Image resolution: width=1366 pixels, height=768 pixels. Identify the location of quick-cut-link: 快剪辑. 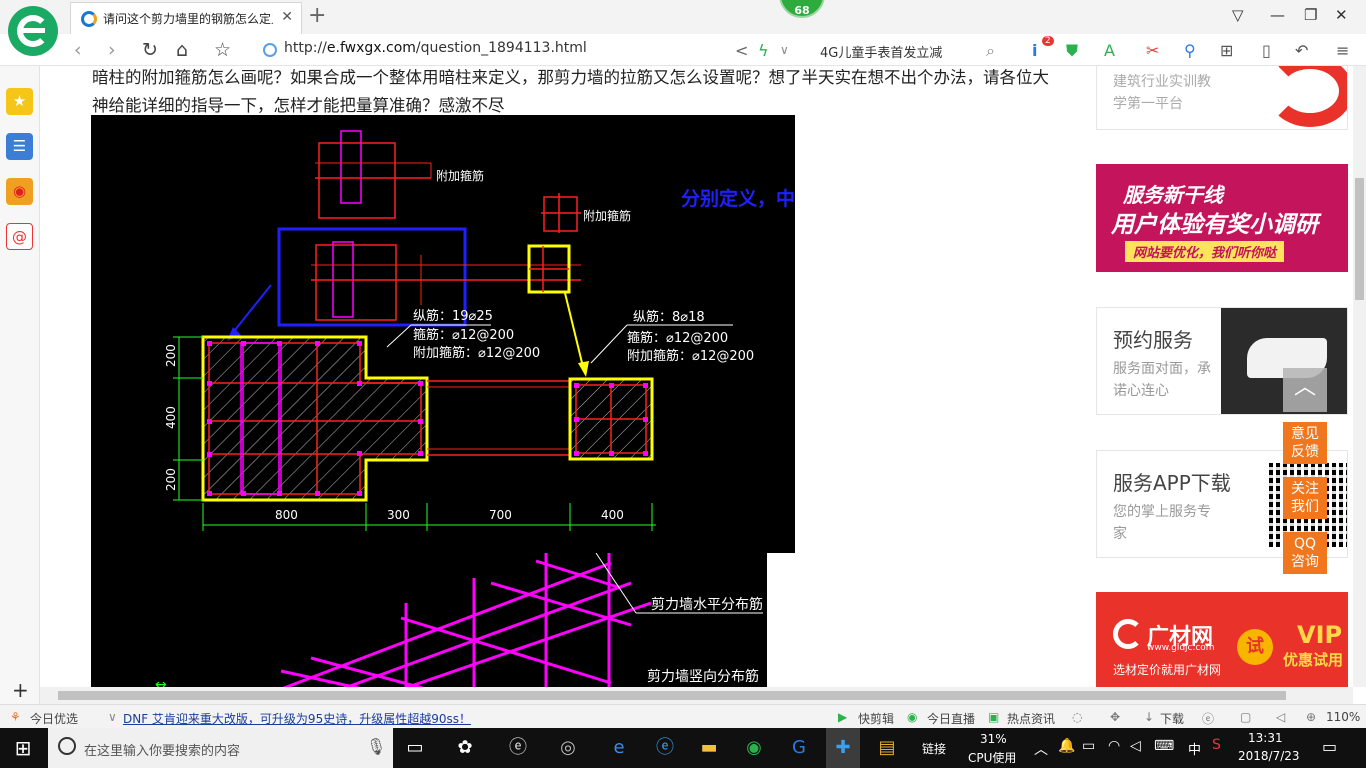
(876, 718).